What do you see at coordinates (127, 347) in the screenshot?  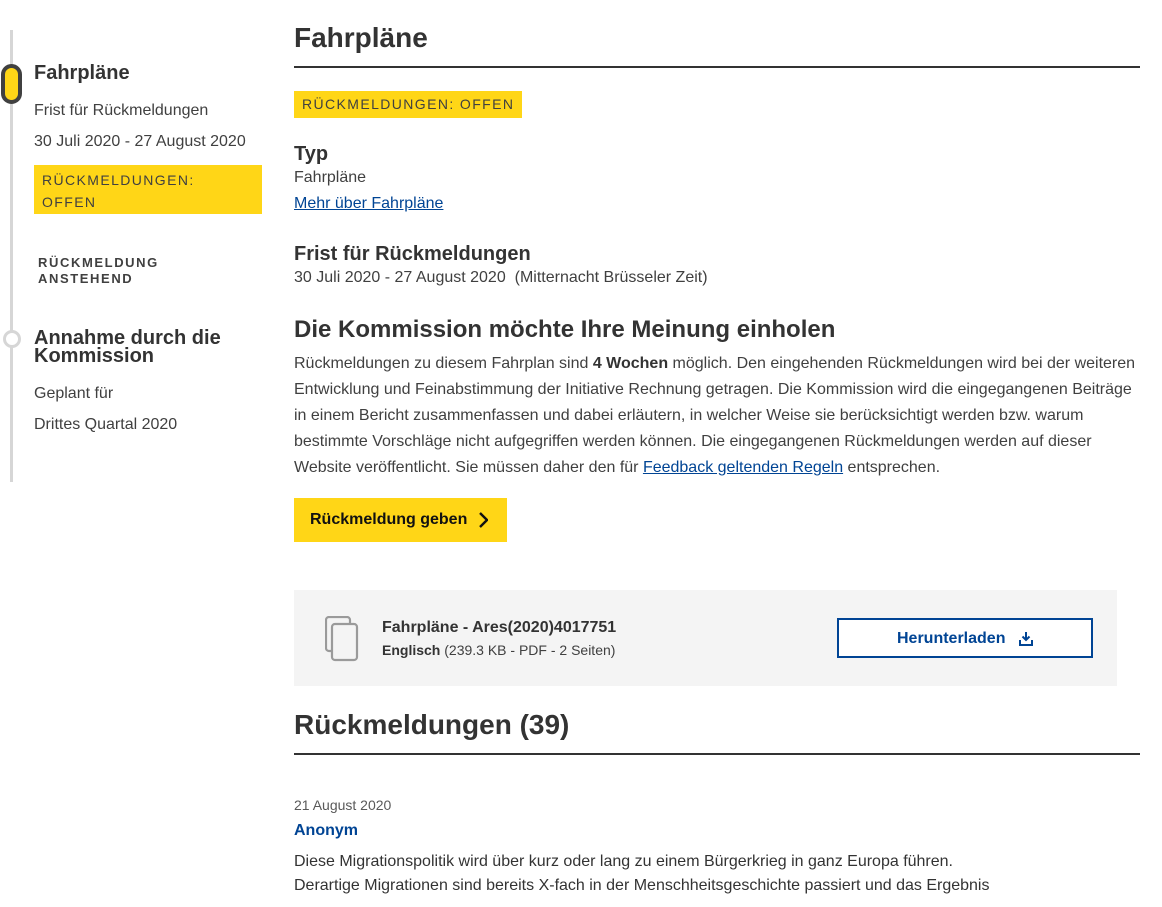 I see `timeline-step2-title: Annahme durch die Kommission` at bounding box center [127, 347].